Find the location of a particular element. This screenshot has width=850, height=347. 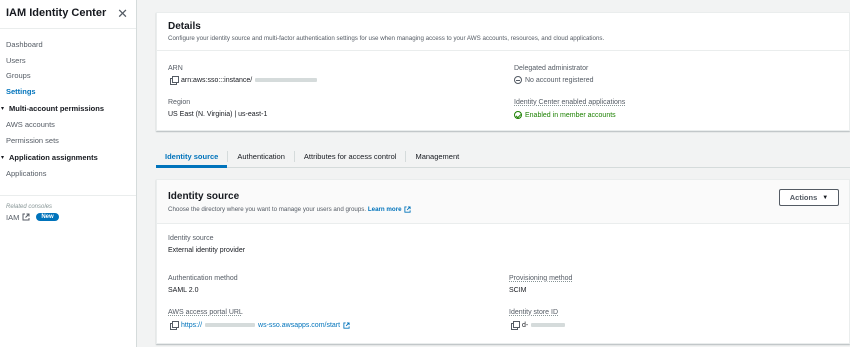

sidebar-header: IAM Identity Center ✕ is located at coordinates (68, 13).